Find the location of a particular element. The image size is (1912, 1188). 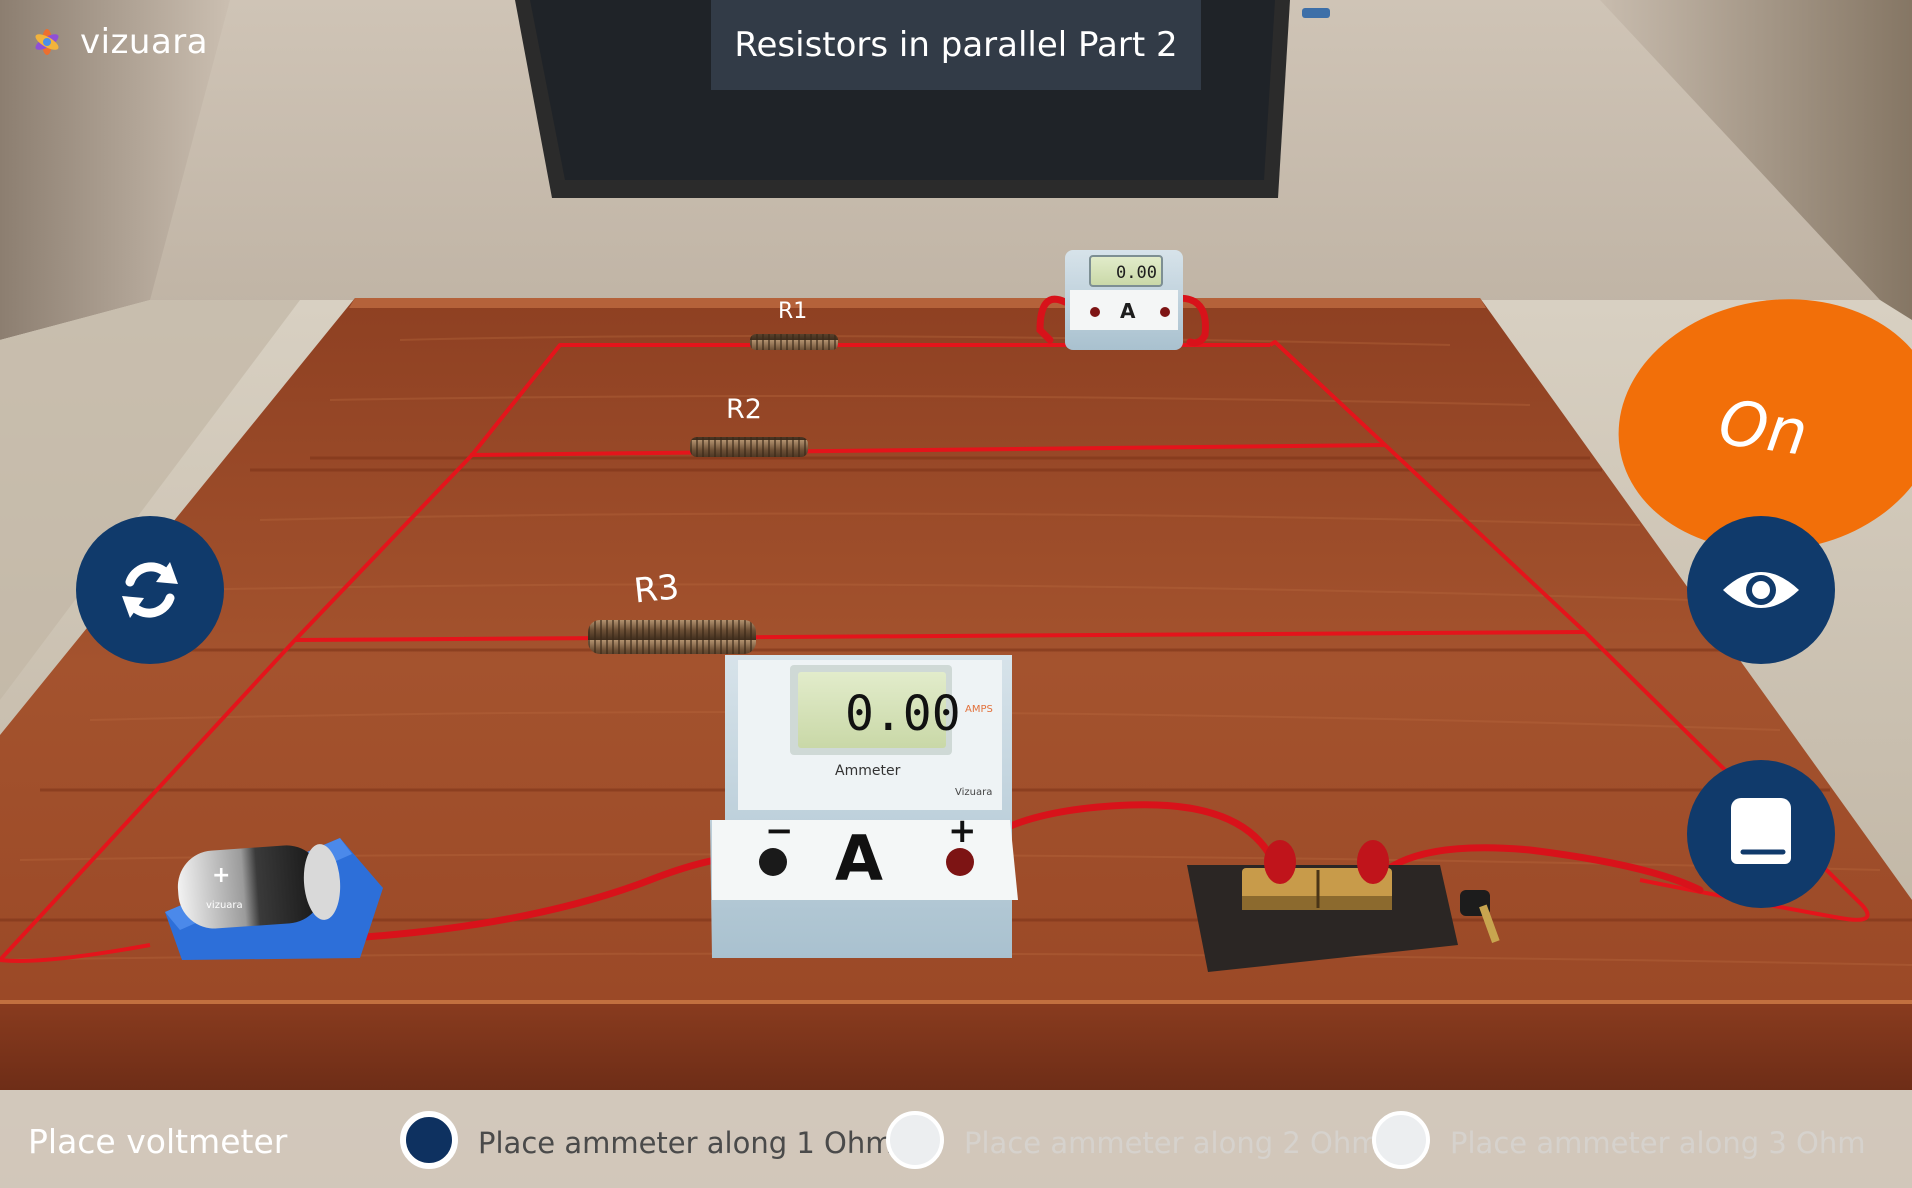

option-label-2-ohm: Place ammeter along 2 Ohm is located at coordinates (1172, 1143).